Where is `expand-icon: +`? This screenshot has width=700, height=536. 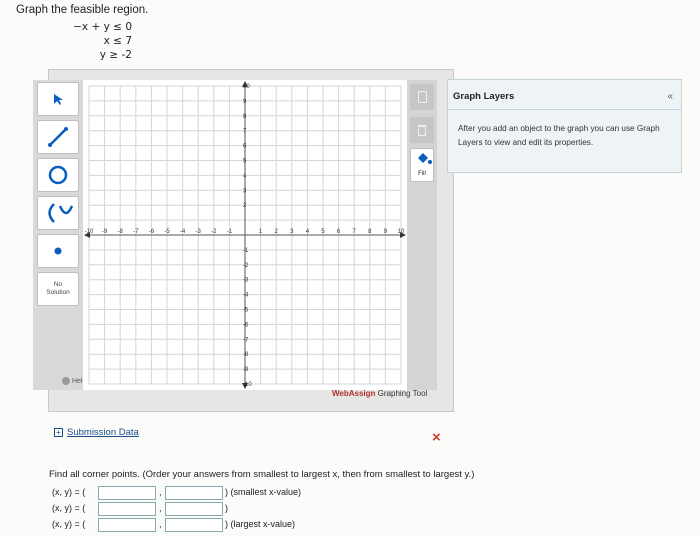
expand-icon: + is located at coordinates (58, 432).